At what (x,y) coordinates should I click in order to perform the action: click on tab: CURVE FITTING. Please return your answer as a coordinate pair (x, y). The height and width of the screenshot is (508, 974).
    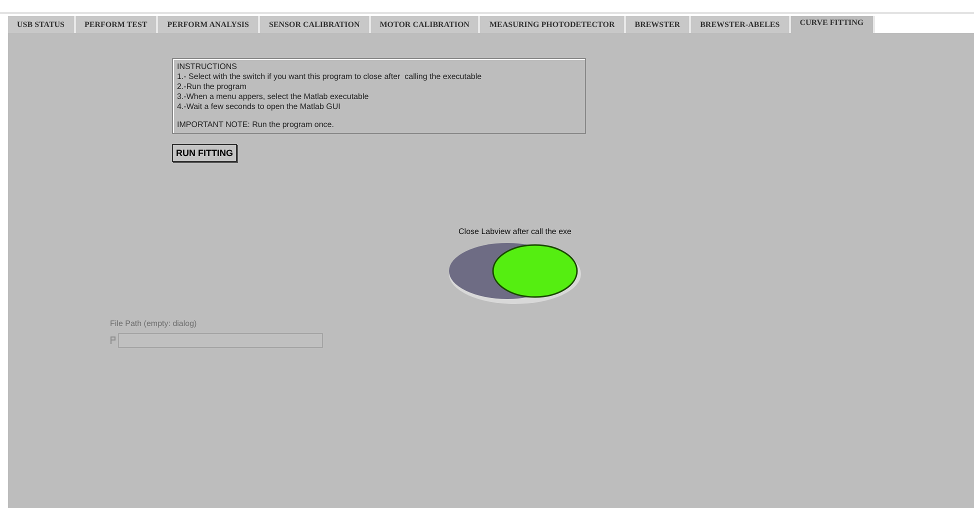
    Looking at the image, I should click on (832, 24).